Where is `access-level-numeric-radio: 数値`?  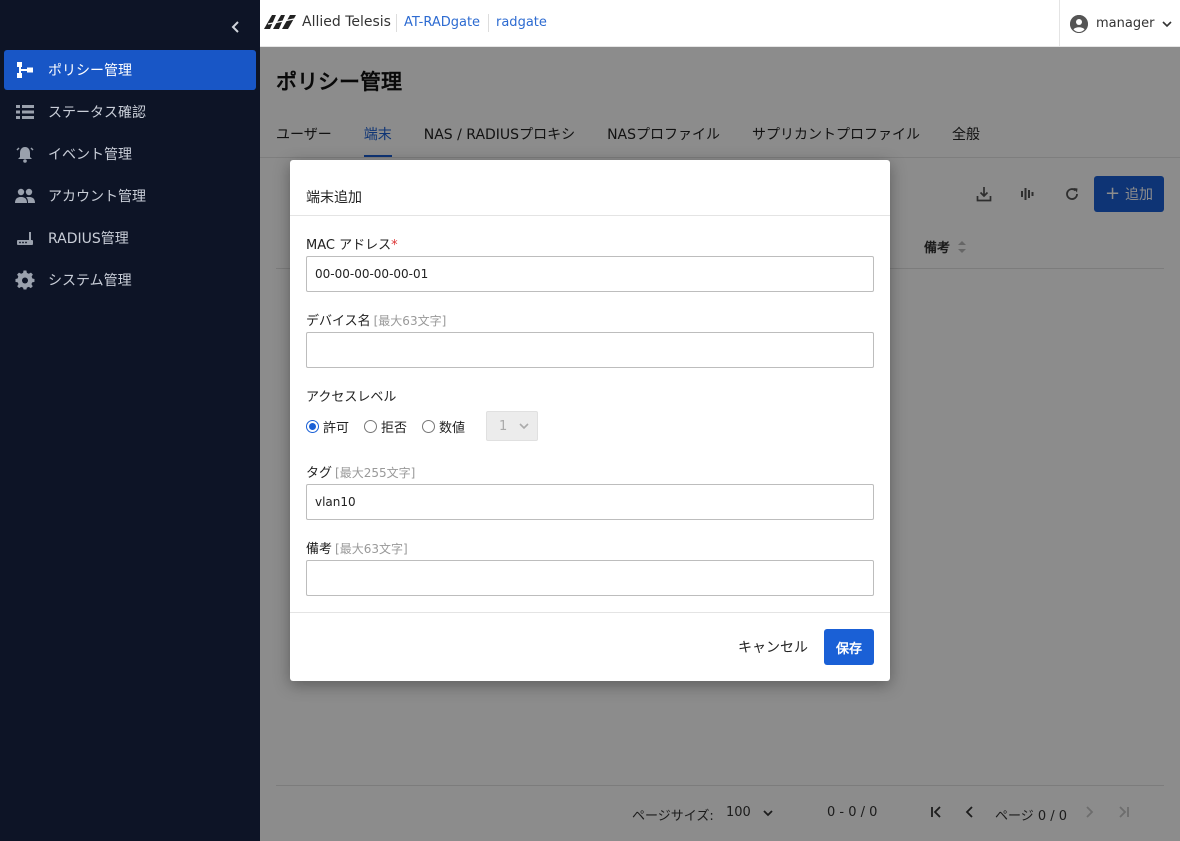
access-level-numeric-radio: 数値 is located at coordinates (443, 426).